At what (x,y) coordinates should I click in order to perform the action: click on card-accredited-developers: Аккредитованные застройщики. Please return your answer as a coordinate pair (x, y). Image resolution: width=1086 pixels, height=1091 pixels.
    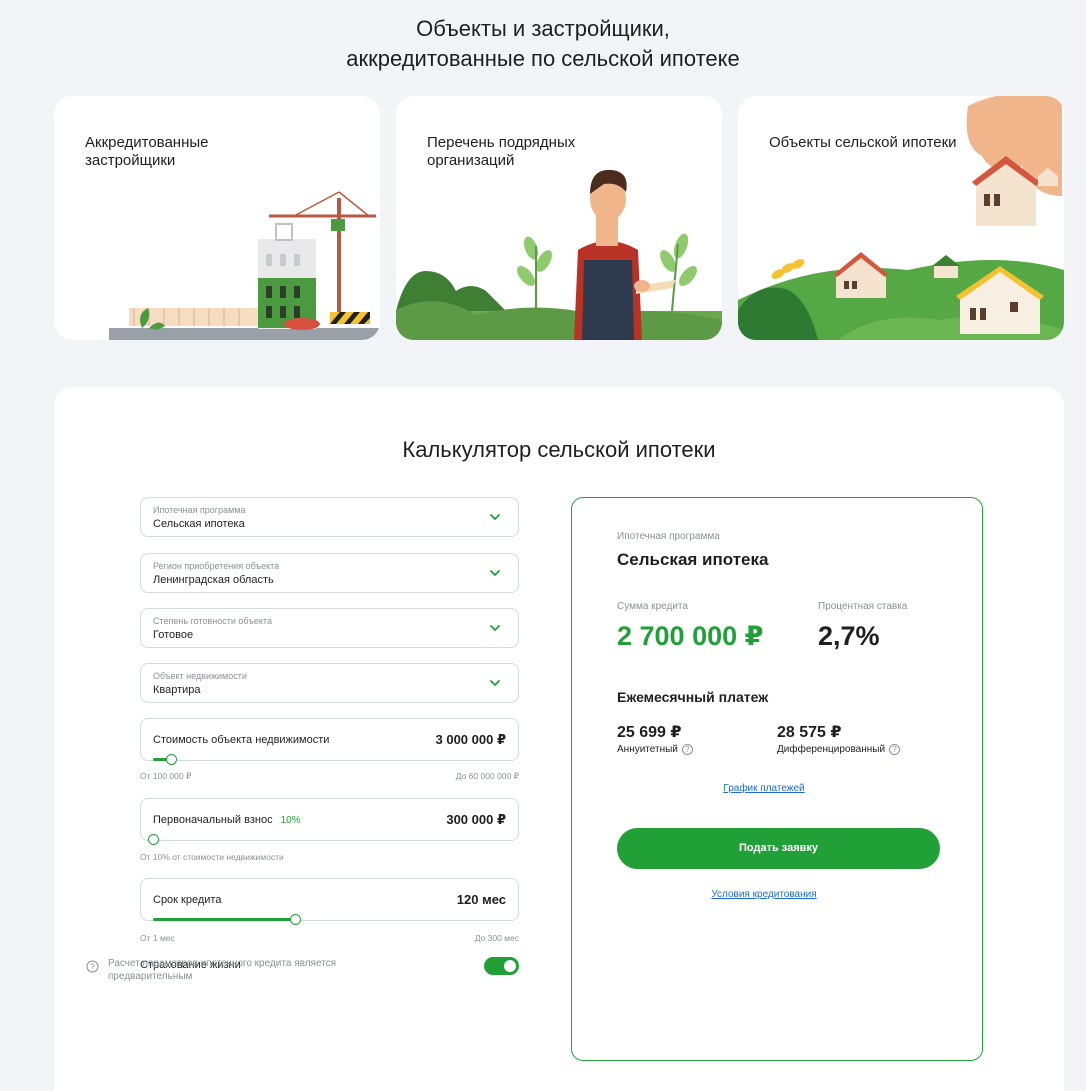
    Looking at the image, I should click on (217, 218).